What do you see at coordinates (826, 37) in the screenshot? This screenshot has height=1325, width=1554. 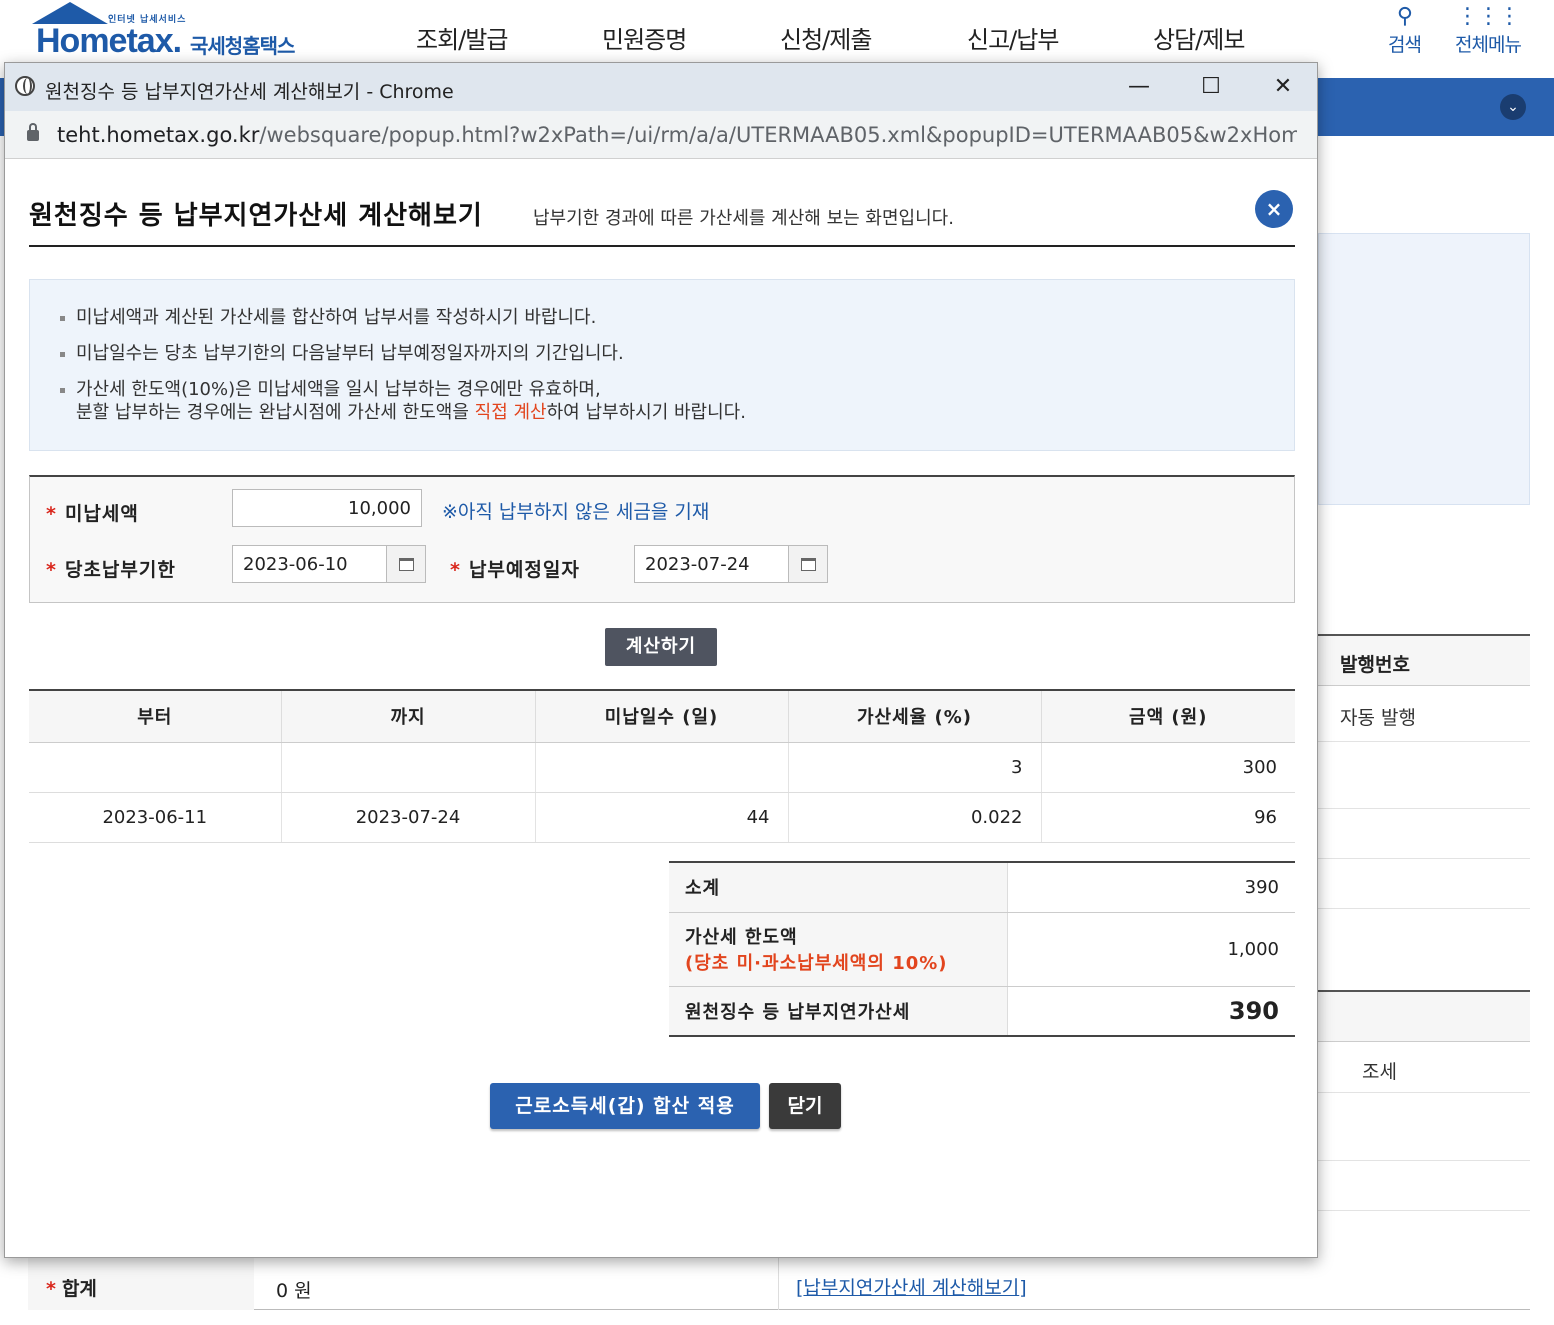 I see `nav-apply-submit: 신청/제출` at bounding box center [826, 37].